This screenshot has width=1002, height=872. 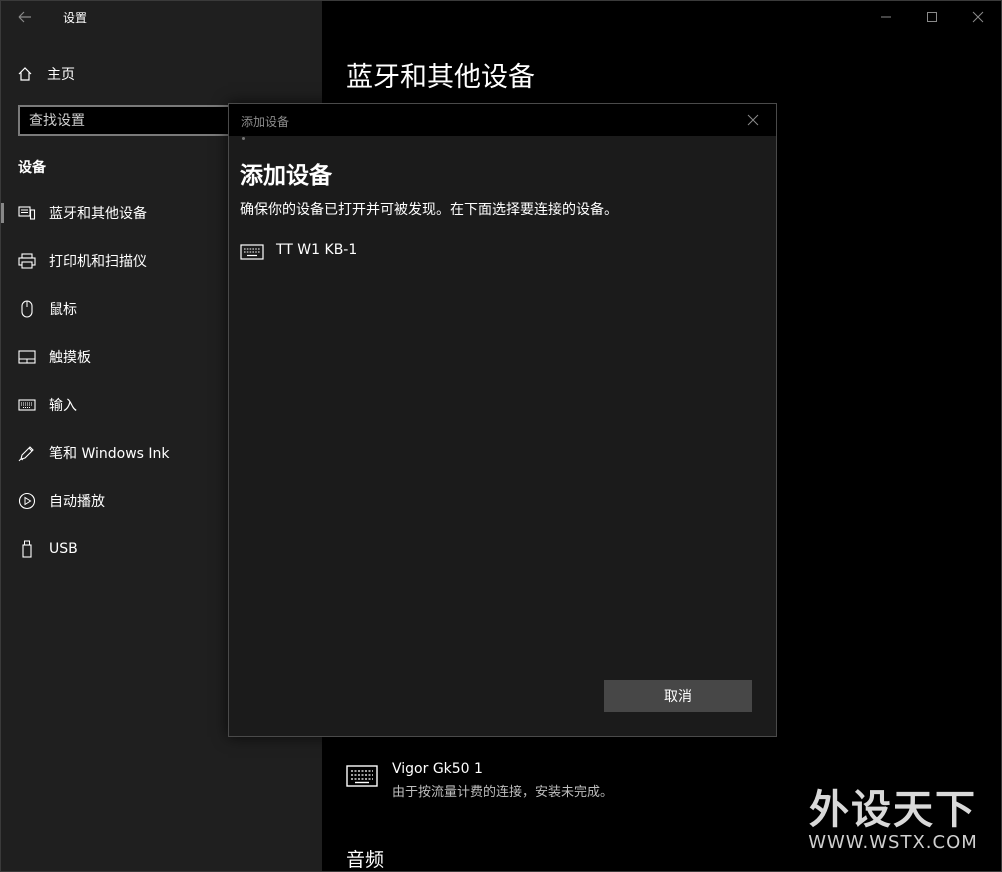 What do you see at coordinates (502, 120) in the screenshot?
I see `dialog-title-bar: 添加设备` at bounding box center [502, 120].